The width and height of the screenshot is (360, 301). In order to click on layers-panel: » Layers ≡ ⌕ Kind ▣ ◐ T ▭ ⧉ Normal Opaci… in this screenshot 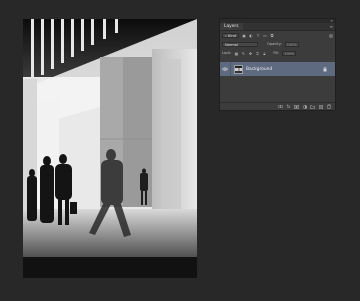, I will do `click(277, 64)`.